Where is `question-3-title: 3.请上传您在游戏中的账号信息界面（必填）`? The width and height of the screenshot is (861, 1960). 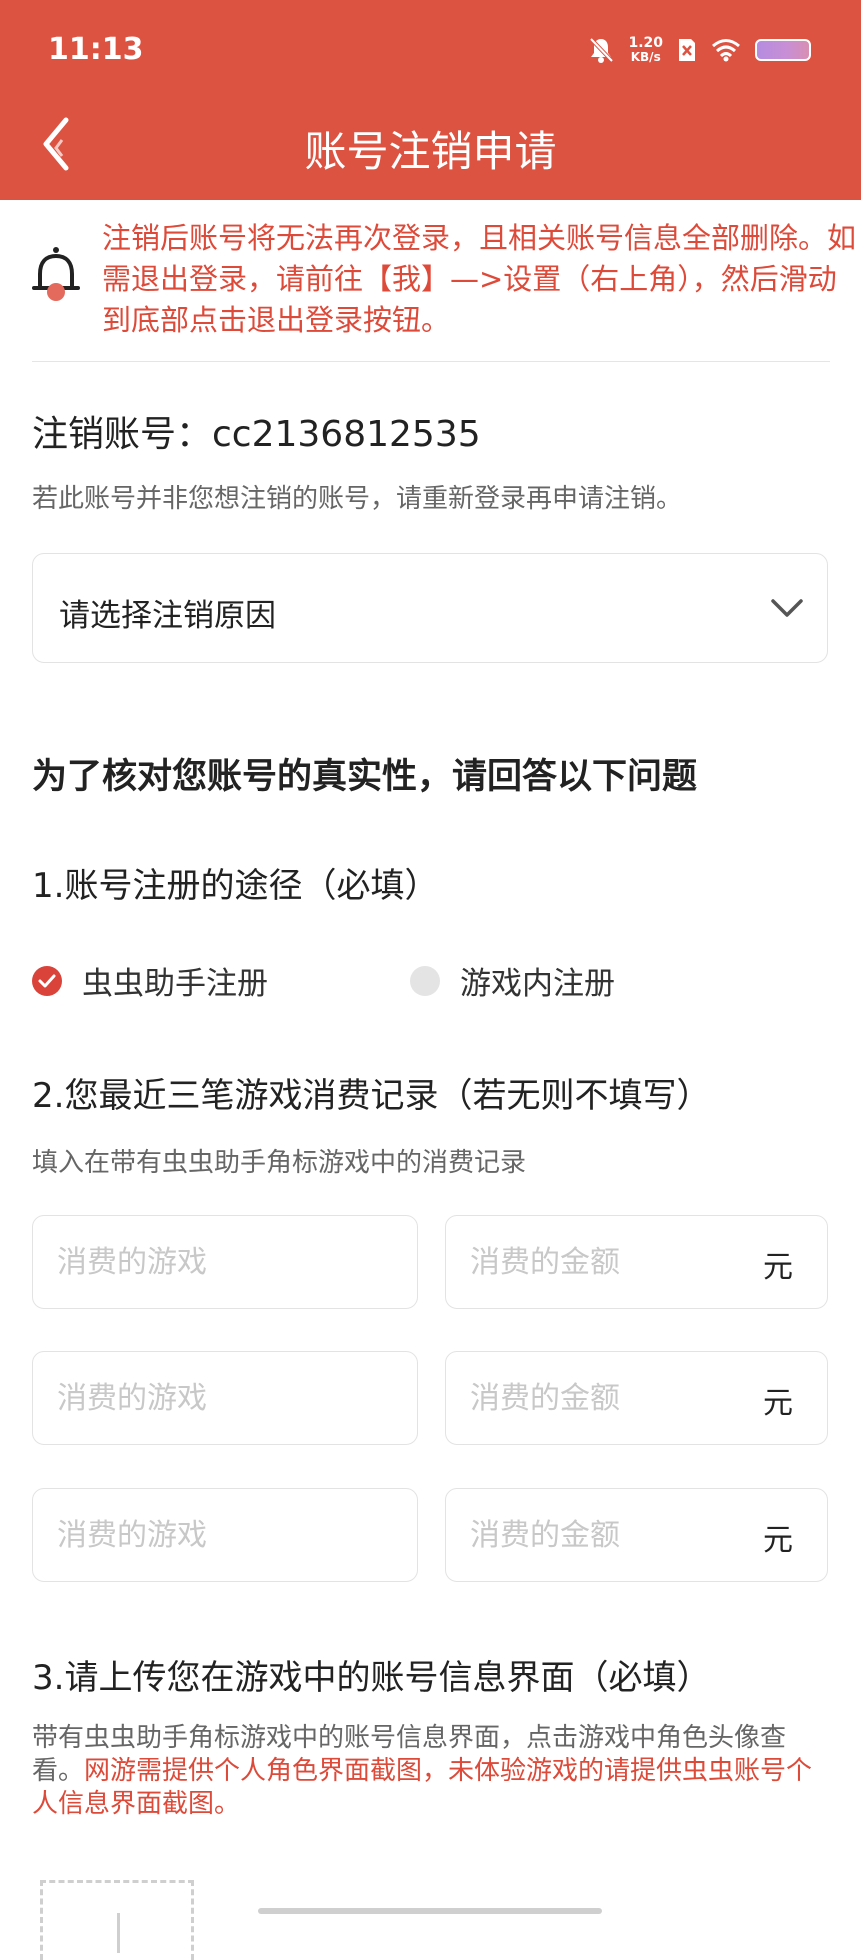 question-3-title: 3.请上传您在游戏中的账号信息界面（必填） is located at coordinates (371, 1678).